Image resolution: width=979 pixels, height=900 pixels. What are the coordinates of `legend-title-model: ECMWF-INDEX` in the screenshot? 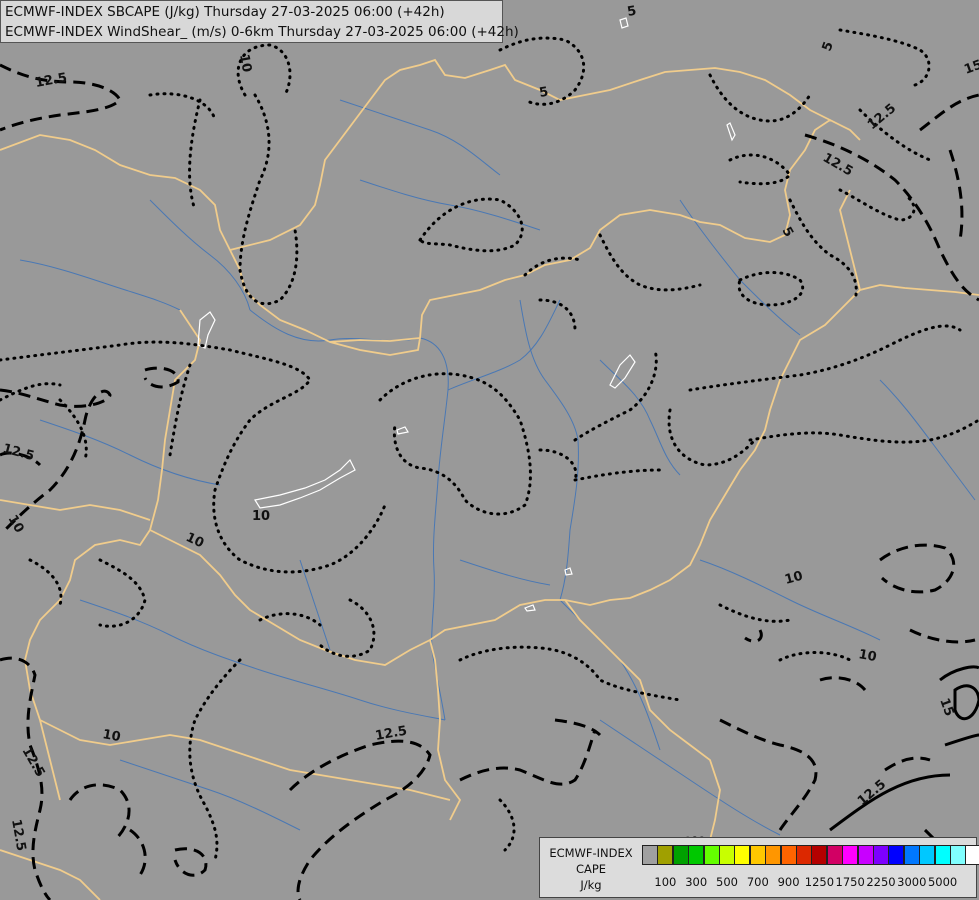 It's located at (591, 853).